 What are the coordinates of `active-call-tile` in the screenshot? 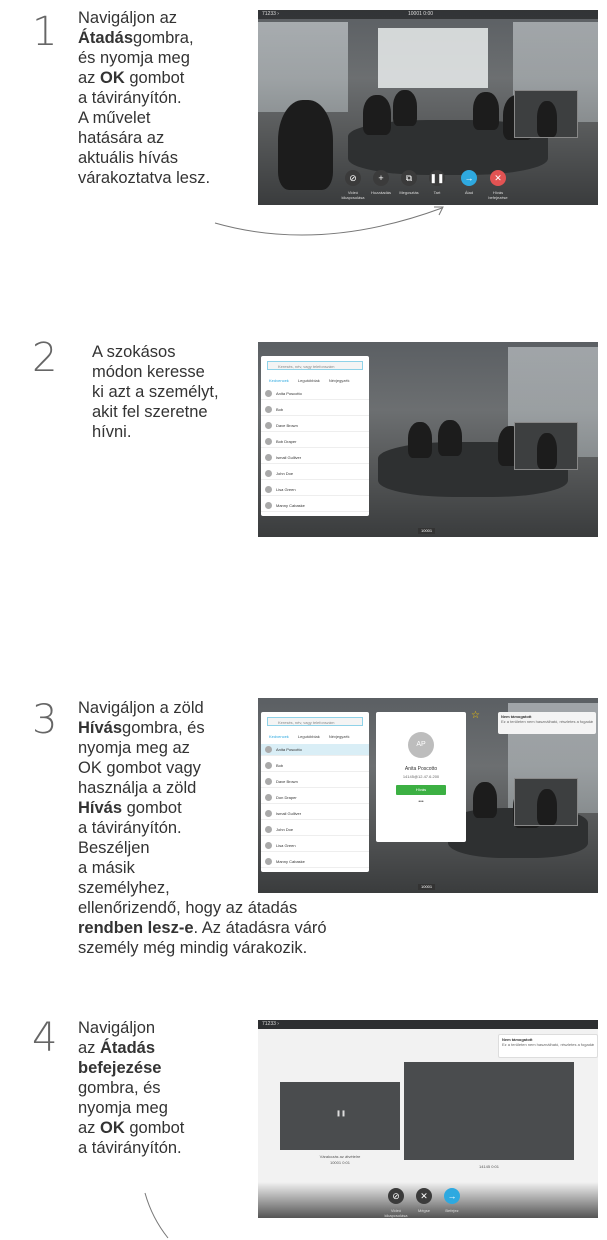 It's located at (489, 1111).